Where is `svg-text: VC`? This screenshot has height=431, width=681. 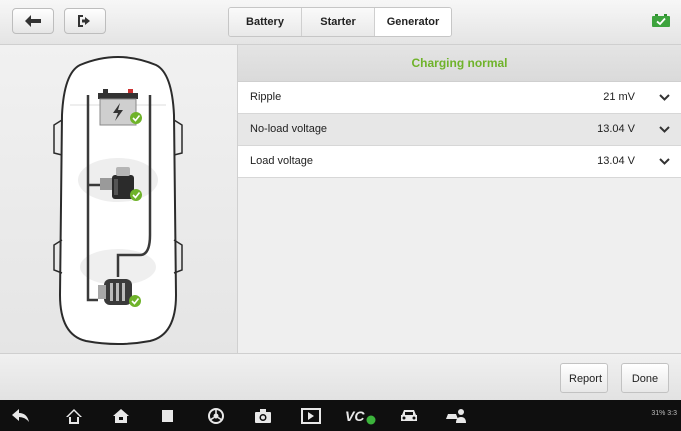
svg-text: VC is located at coordinates (355, 416).